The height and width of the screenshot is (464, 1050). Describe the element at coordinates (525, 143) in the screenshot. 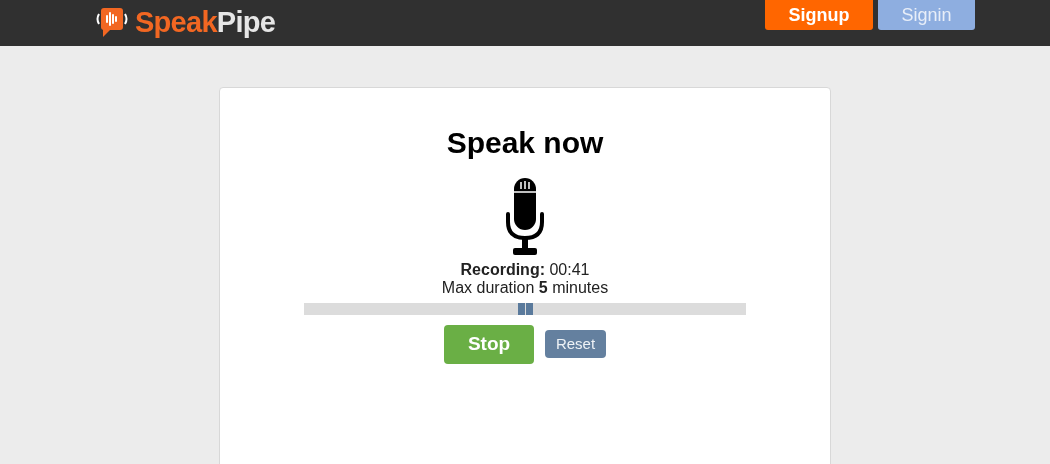

I see `title: Speak now` at that location.